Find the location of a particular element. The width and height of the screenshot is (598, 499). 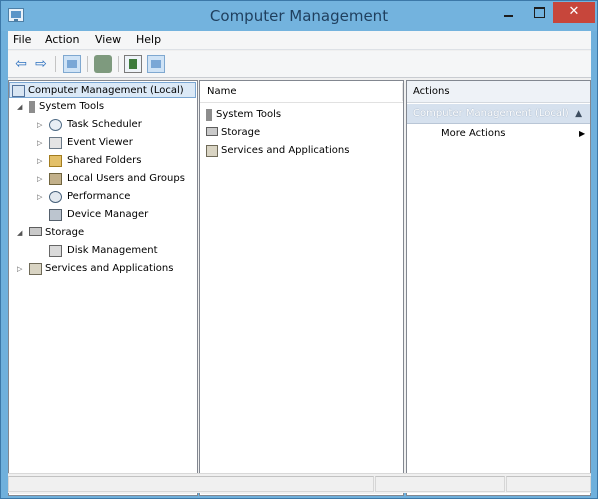

actions-group-computer-management: Computer Management (Local) ▲ is located at coordinates (498, 114).